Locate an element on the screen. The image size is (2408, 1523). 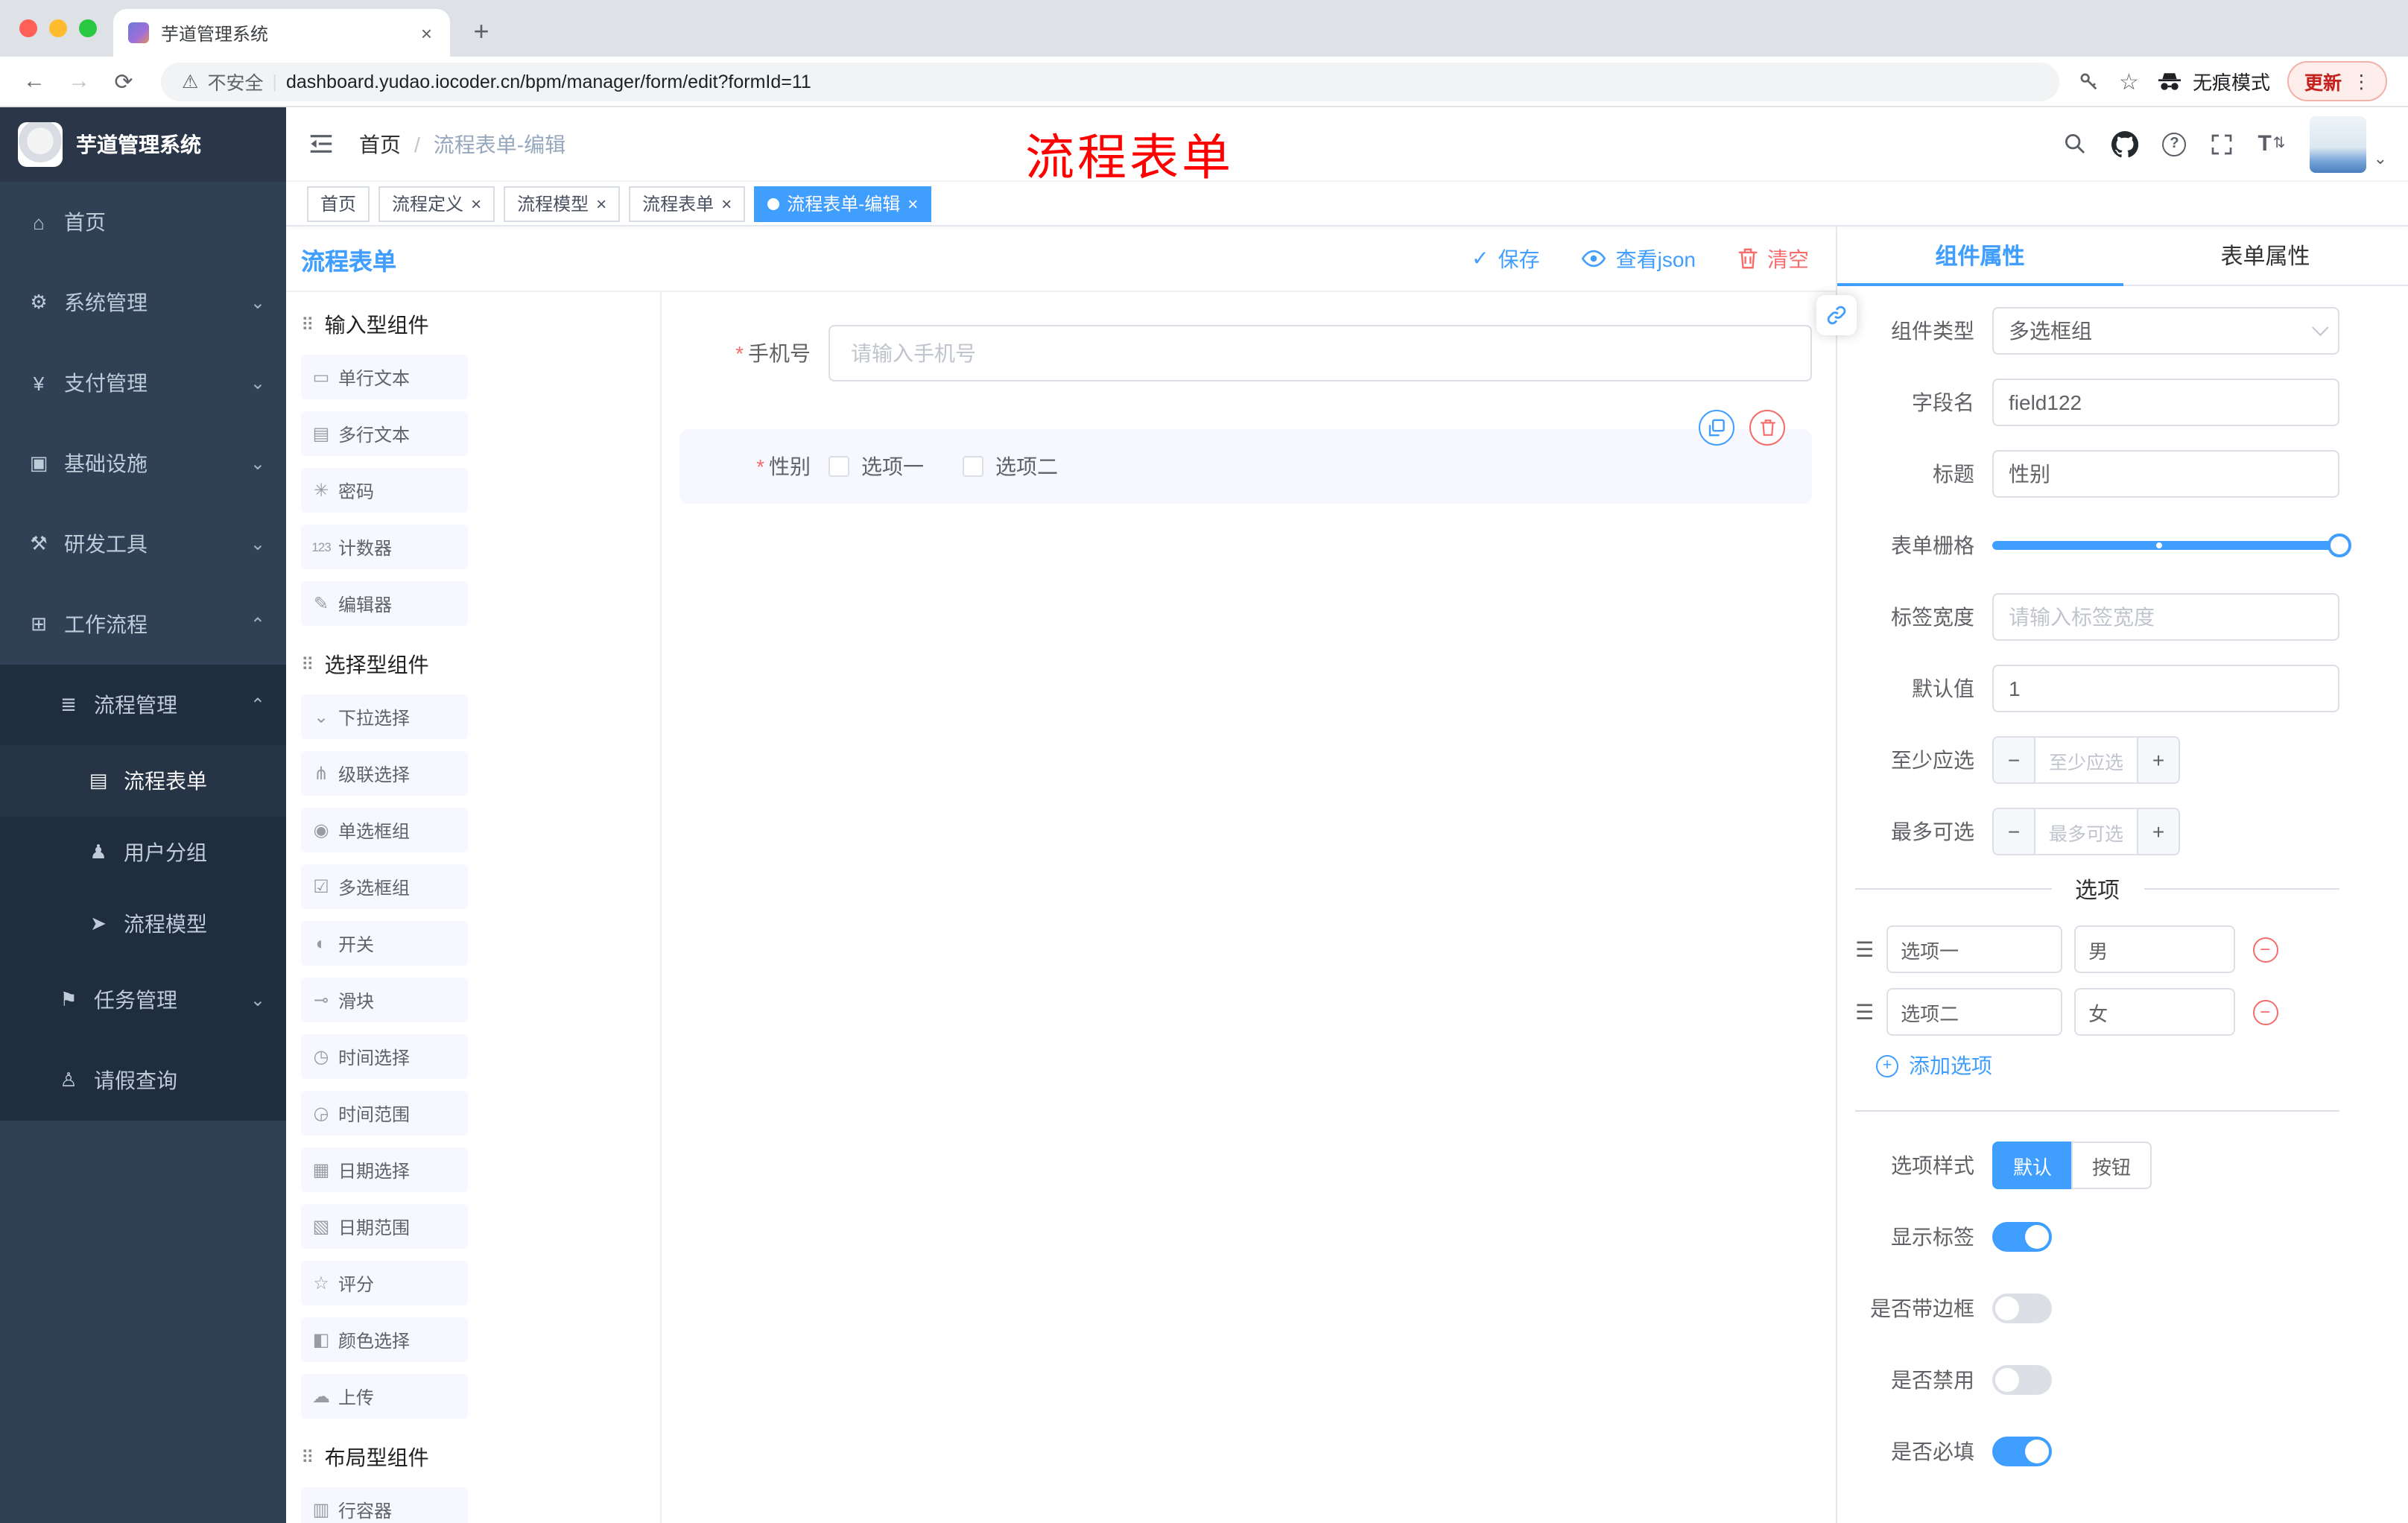
palette-item: ⊸ 滑块 is located at coordinates (384, 1000).